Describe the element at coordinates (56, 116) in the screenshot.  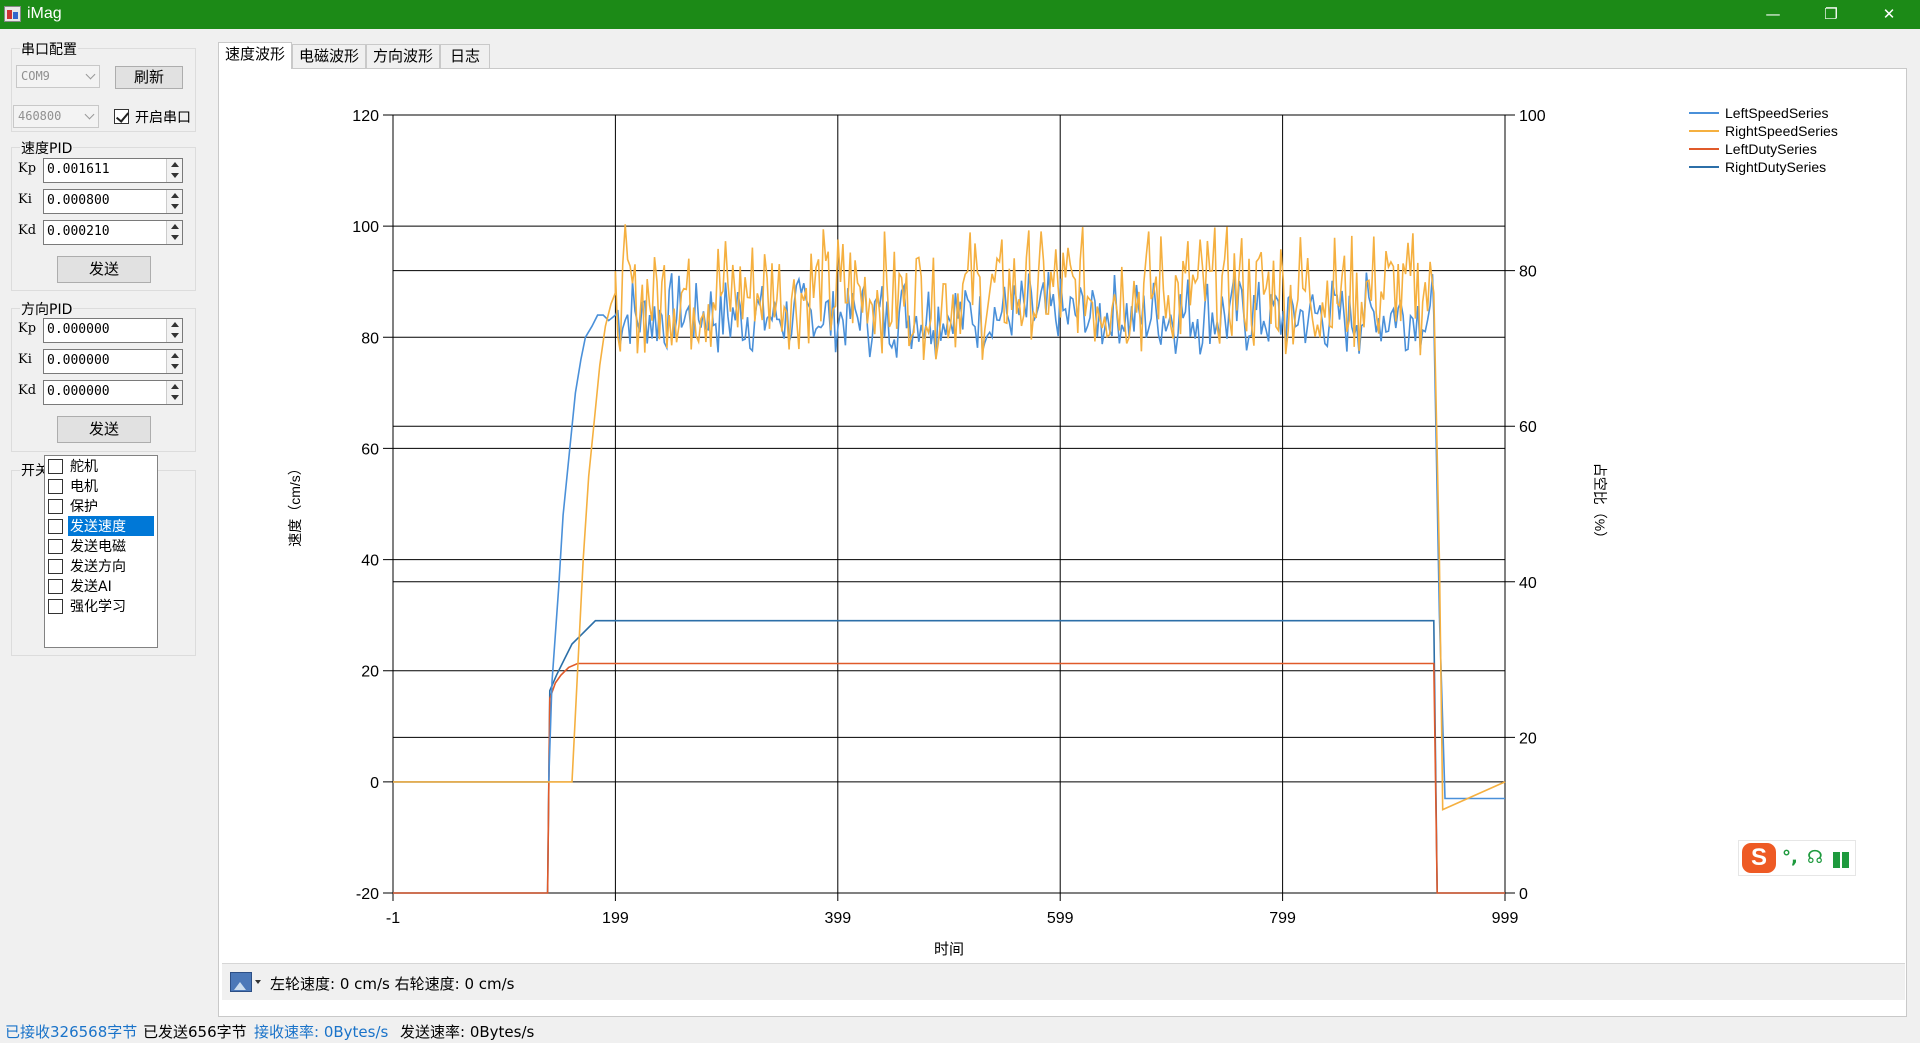
I see `baud-select: 460800` at that location.